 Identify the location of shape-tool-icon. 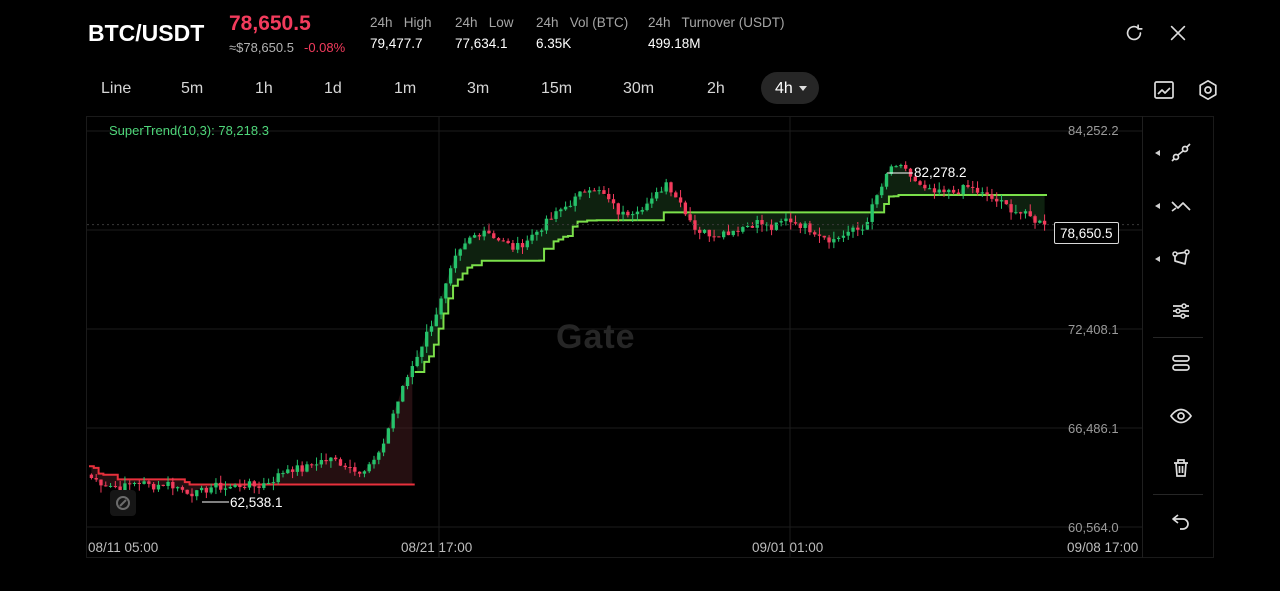
(1181, 258).